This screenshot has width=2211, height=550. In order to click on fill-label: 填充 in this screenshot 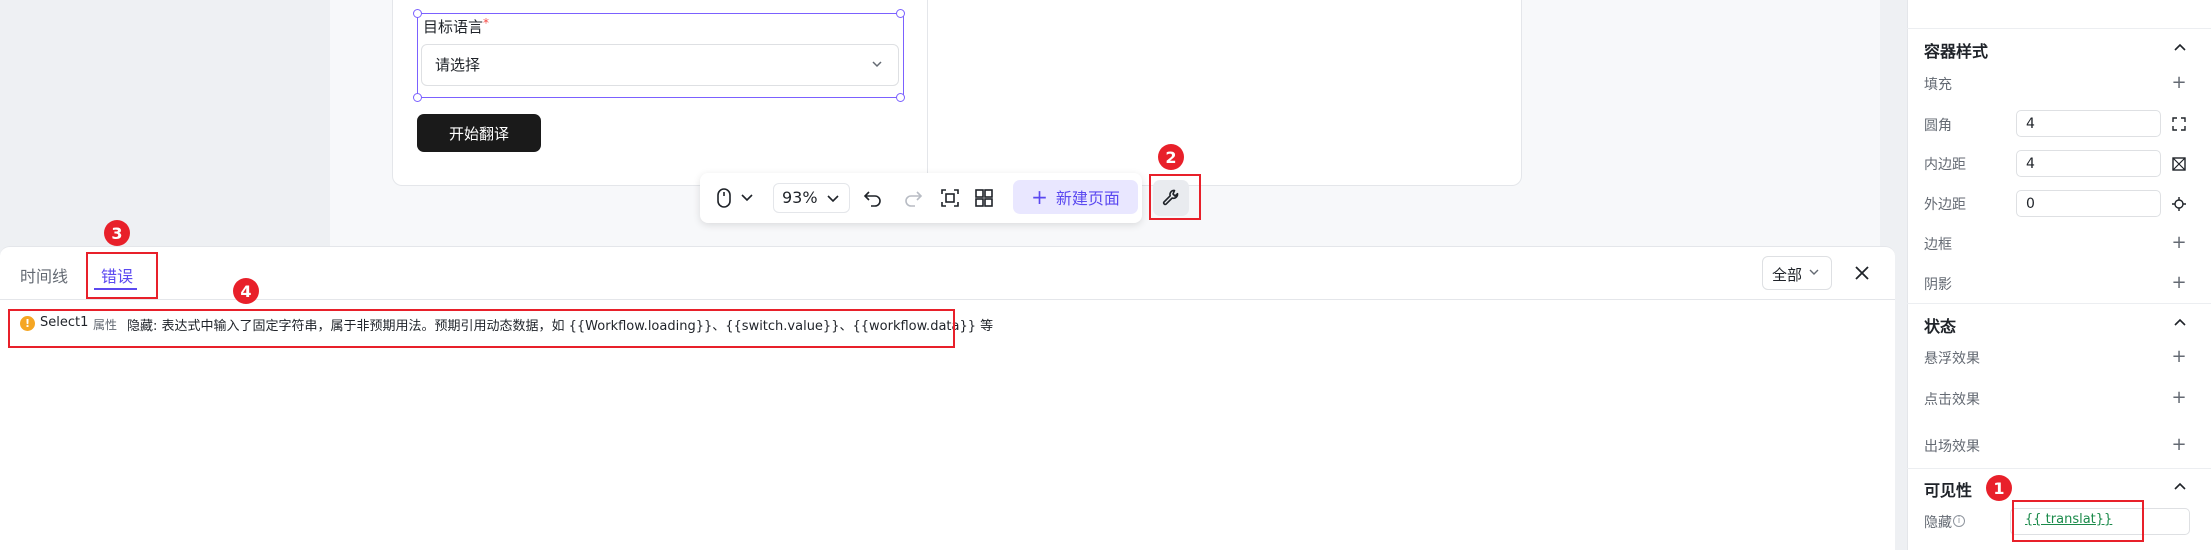, I will do `click(1938, 85)`.